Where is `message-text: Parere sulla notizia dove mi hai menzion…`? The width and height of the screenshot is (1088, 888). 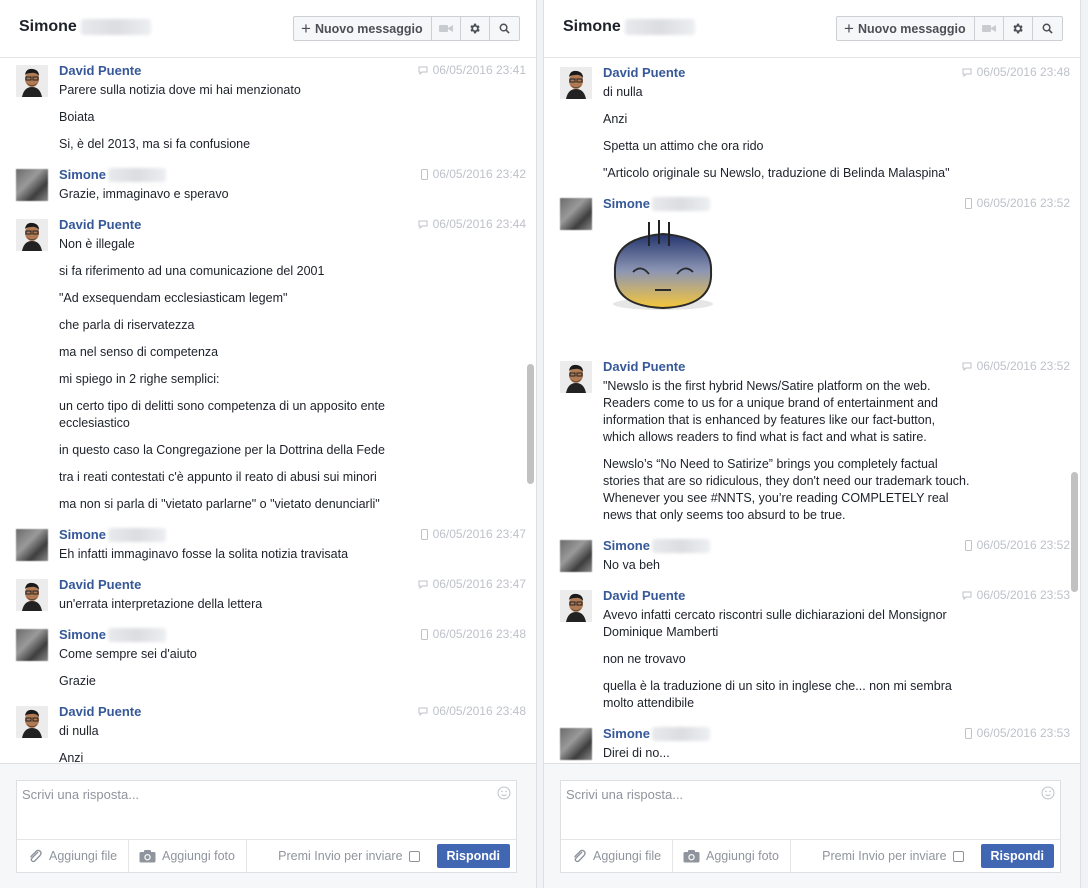
message-text: Parere sulla notizia dove mi hai menzion… is located at coordinates (180, 90).